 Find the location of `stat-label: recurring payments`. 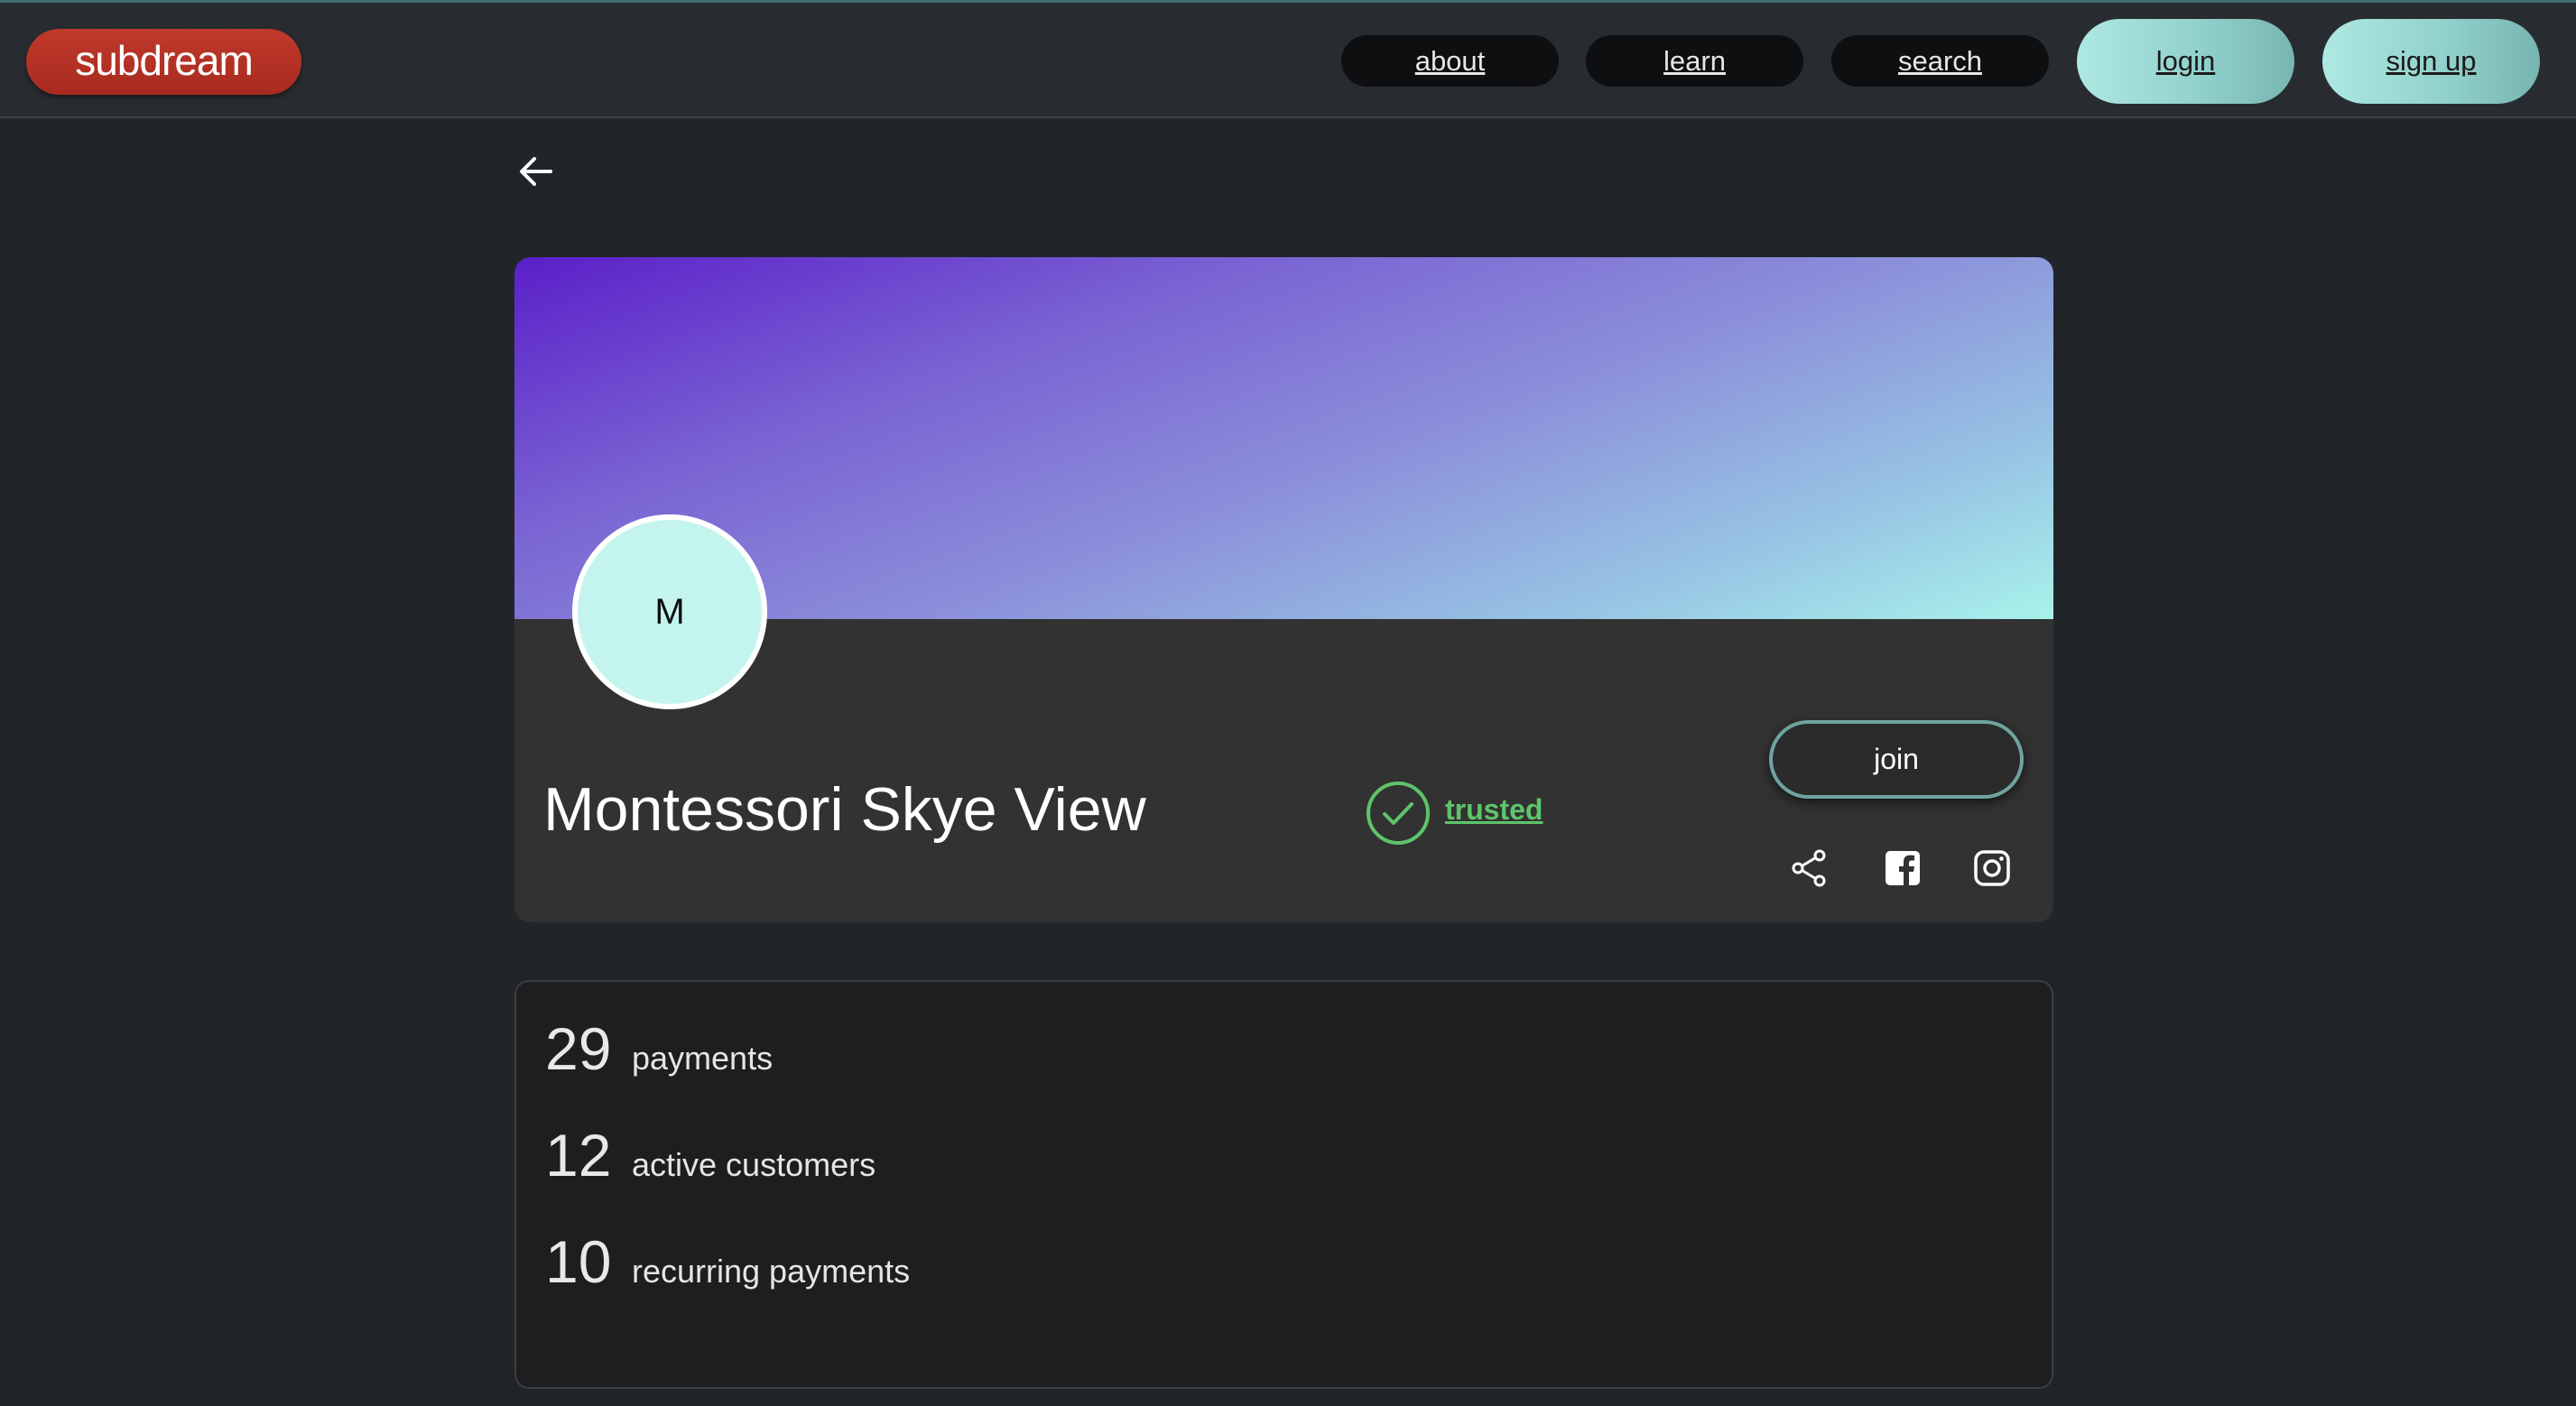

stat-label: recurring payments is located at coordinates (771, 1271).